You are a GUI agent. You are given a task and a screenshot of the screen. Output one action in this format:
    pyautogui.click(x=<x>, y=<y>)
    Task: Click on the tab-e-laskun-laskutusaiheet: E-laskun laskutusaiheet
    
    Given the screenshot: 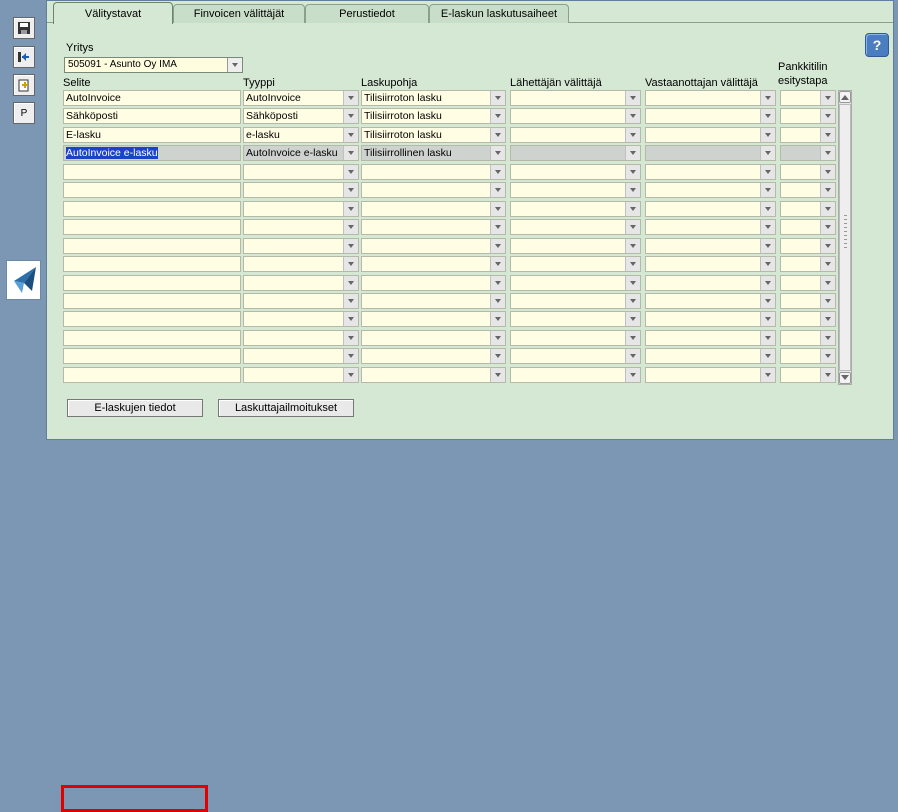 What is the action you would take?
    pyautogui.click(x=499, y=13)
    